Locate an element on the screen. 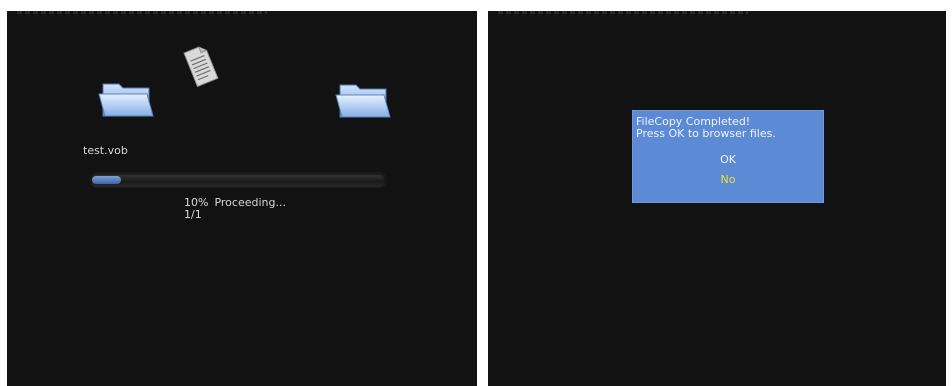 The image size is (952, 386). copy-progress-bar is located at coordinates (238, 180).